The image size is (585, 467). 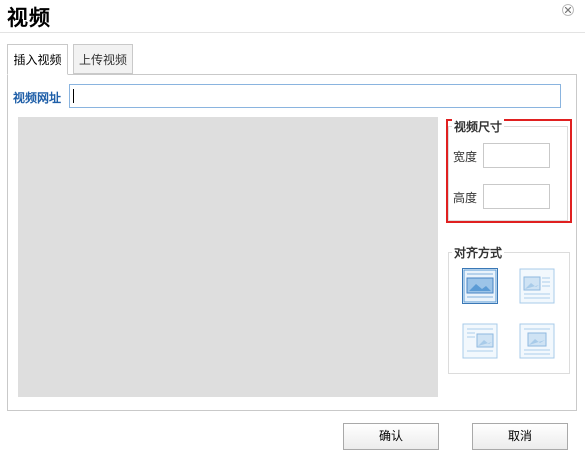 What do you see at coordinates (292, 32) in the screenshot?
I see `title-divider` at bounding box center [292, 32].